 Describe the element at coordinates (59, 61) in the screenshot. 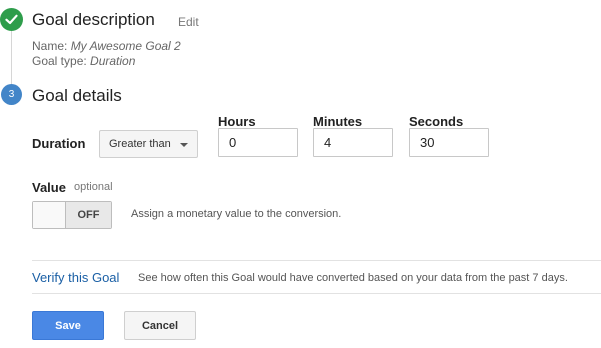

I see `goal-type-label: Goal type:` at that location.